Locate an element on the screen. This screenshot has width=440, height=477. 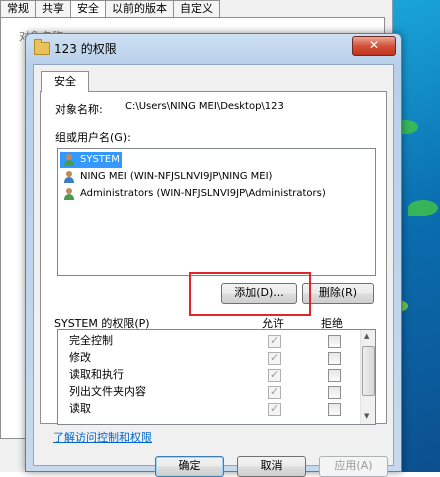
permission-name: 读取 is located at coordinates (80, 408).